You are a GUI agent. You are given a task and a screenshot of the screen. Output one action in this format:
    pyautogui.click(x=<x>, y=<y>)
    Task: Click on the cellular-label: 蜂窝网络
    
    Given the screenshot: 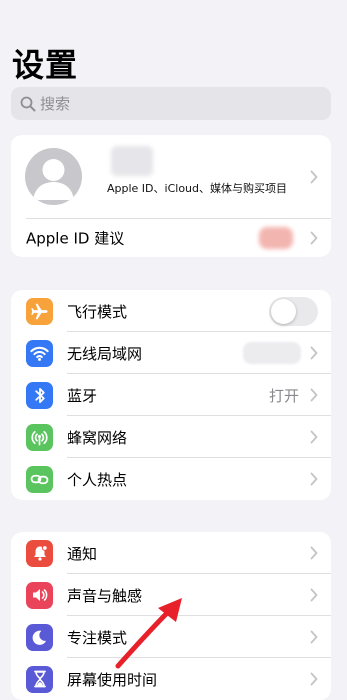 What is the action you would take?
    pyautogui.click(x=97, y=437)
    